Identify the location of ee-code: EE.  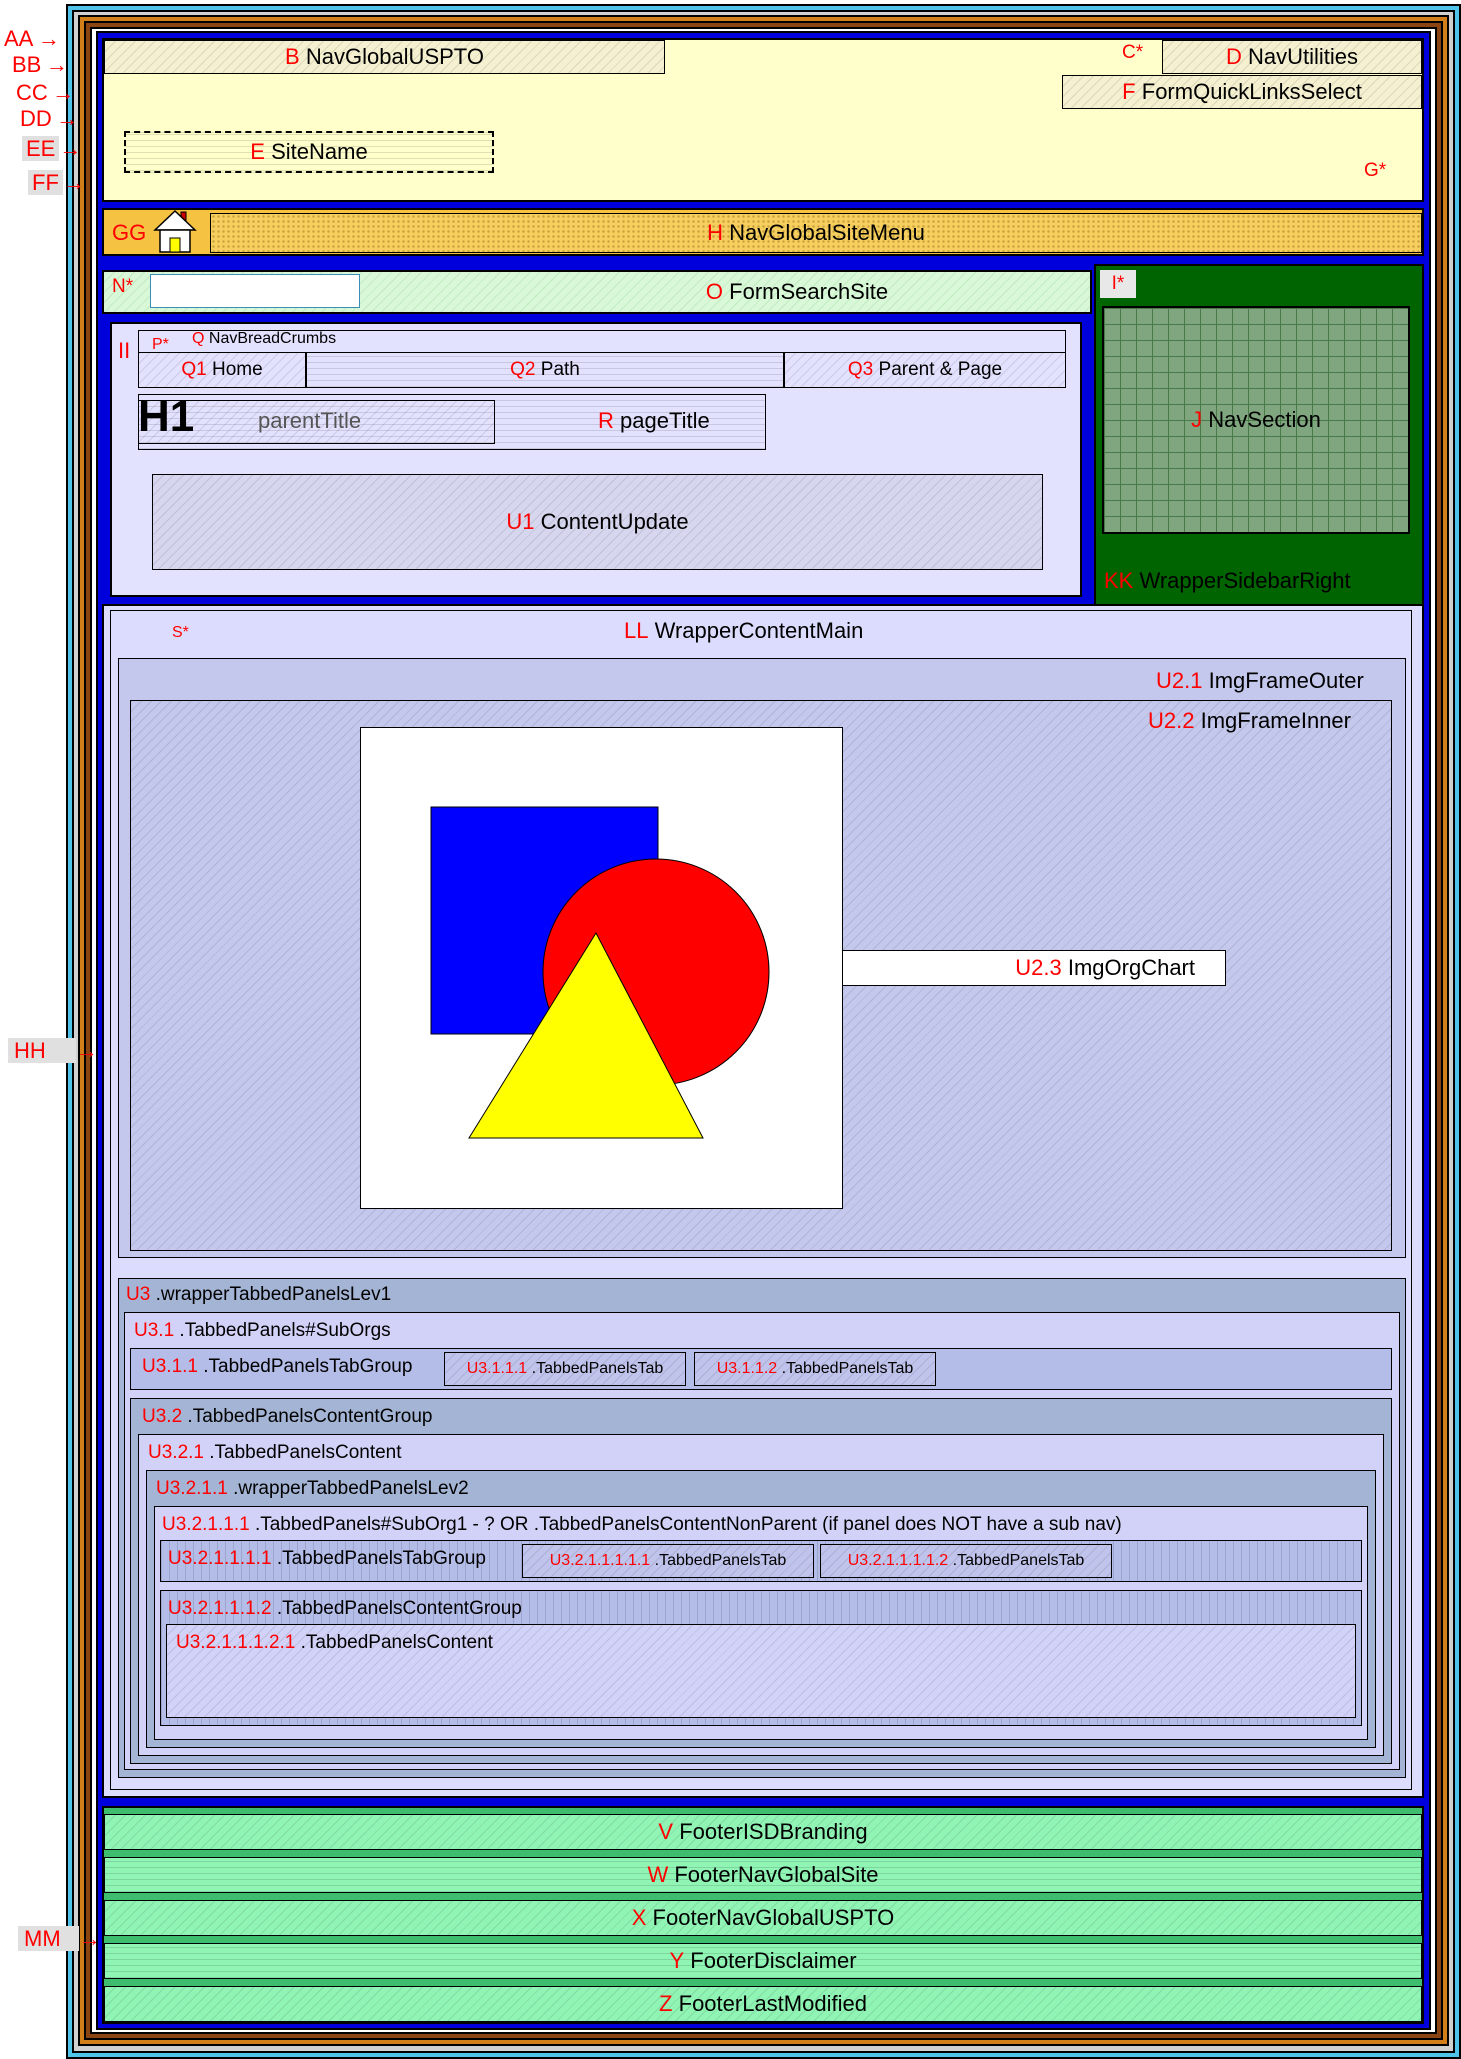
(41, 148).